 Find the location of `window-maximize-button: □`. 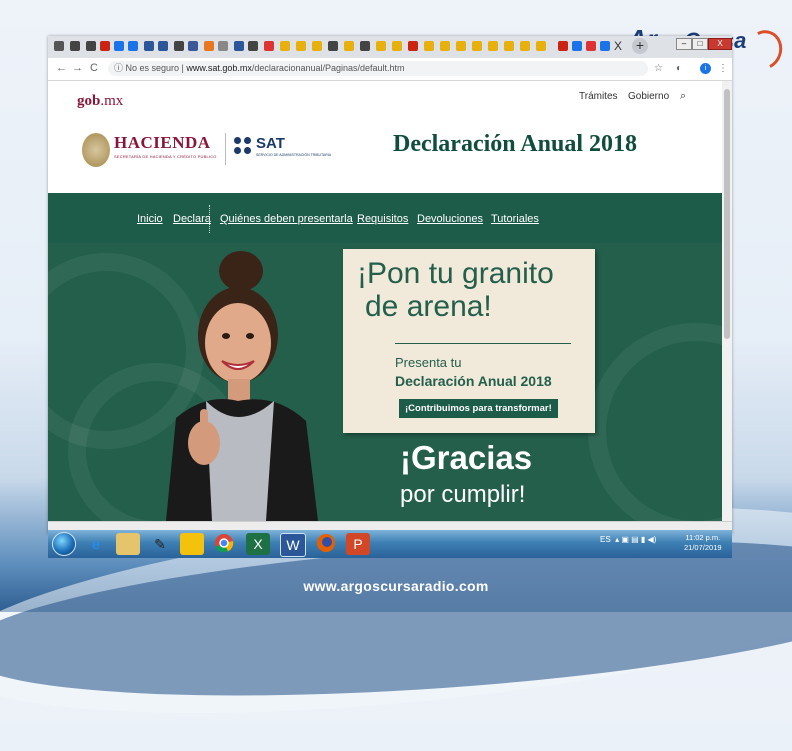

window-maximize-button: □ is located at coordinates (700, 44).